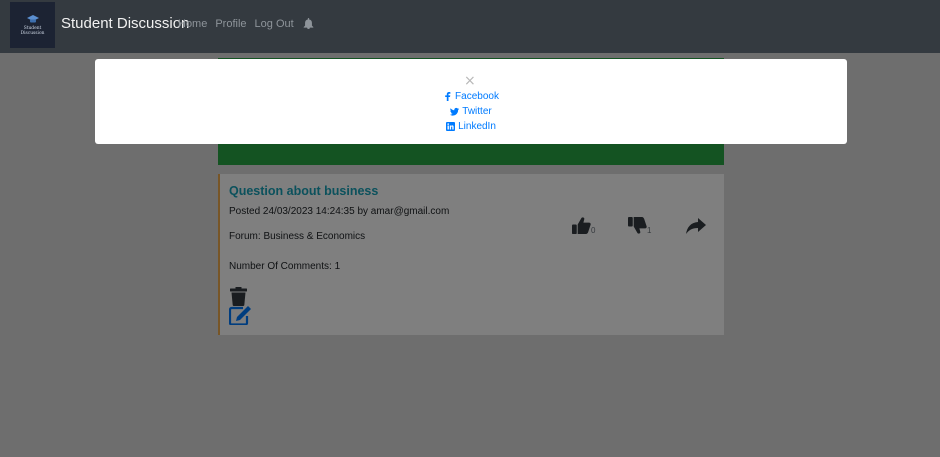 Image resolution: width=940 pixels, height=457 pixels. I want to click on share-modal: × Facebook Twitter LinkedIn, so click(471, 101).